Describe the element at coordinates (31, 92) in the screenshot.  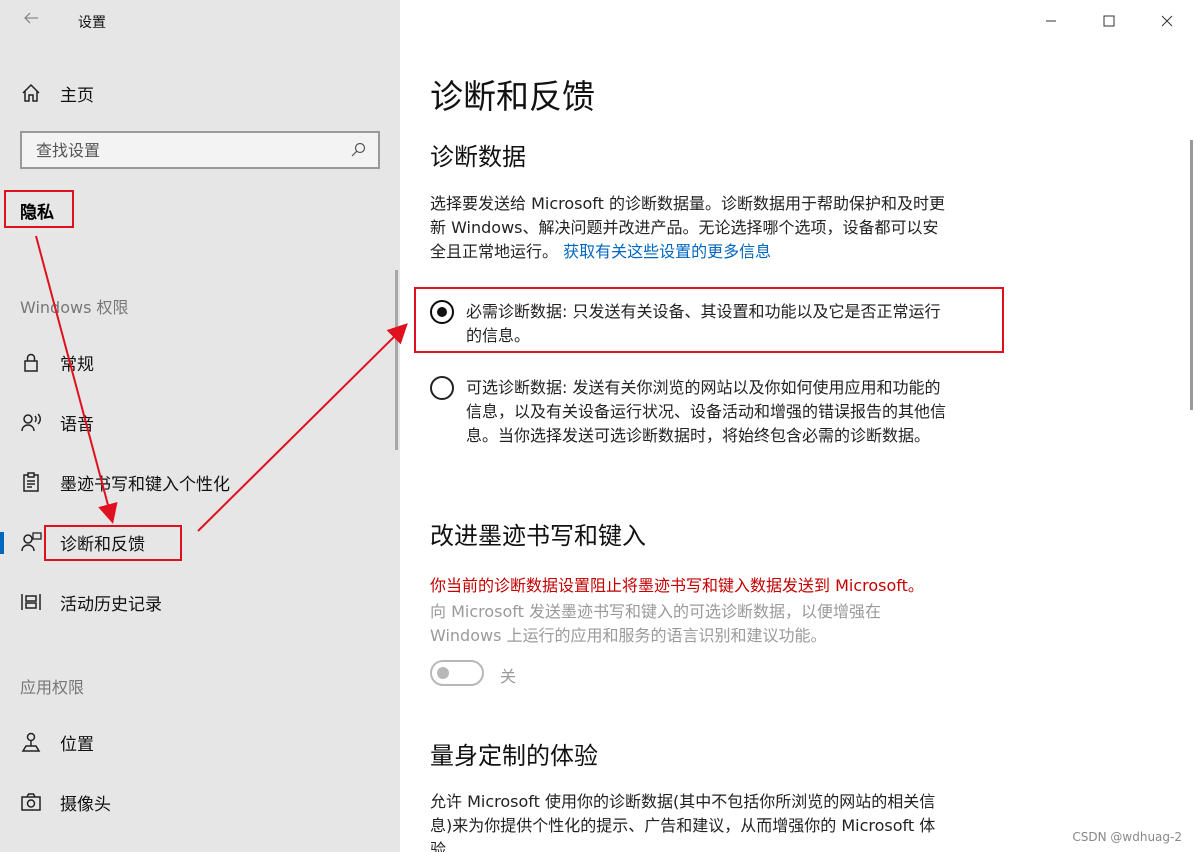
I see `home-icon` at that location.